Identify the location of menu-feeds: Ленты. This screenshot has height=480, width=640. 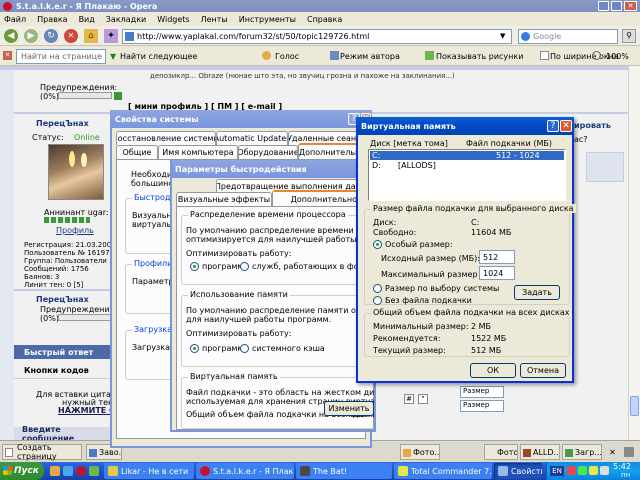
(214, 19).